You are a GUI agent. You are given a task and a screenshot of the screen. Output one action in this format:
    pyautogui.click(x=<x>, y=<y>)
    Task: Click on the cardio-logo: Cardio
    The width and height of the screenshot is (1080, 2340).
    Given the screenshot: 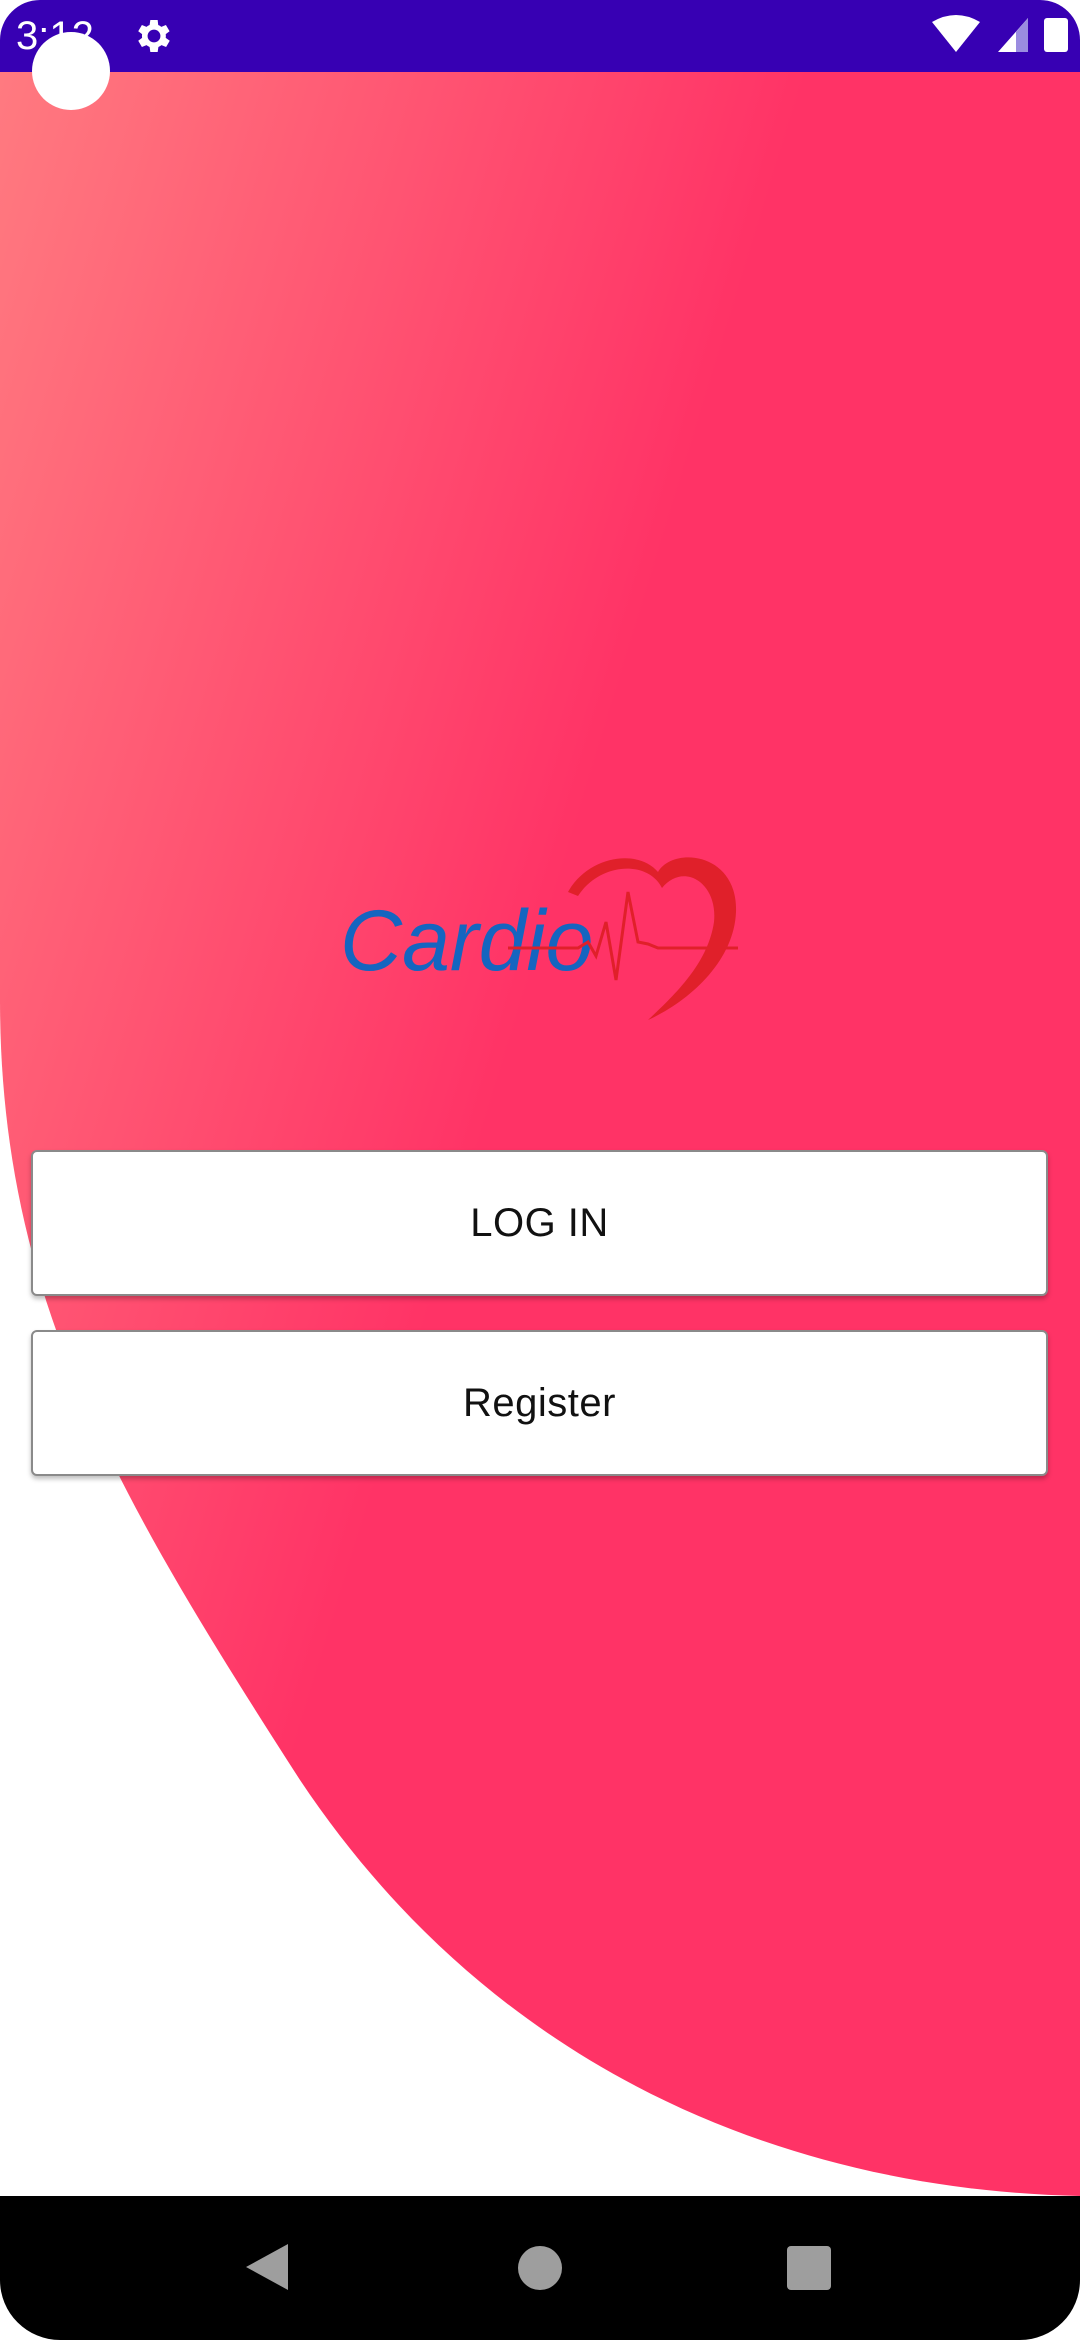 What is the action you would take?
    pyautogui.click(x=539, y=938)
    